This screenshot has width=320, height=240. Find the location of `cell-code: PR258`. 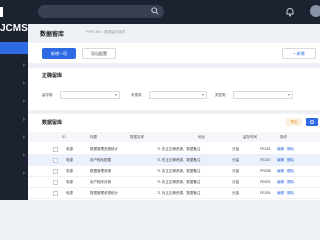

cell-code: PR258 is located at coordinates (265, 171).